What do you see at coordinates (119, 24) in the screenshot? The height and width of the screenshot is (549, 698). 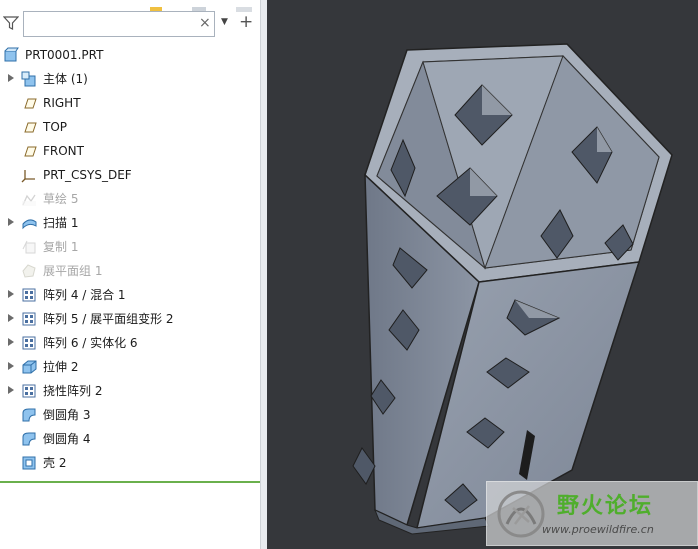 I see `search-input` at bounding box center [119, 24].